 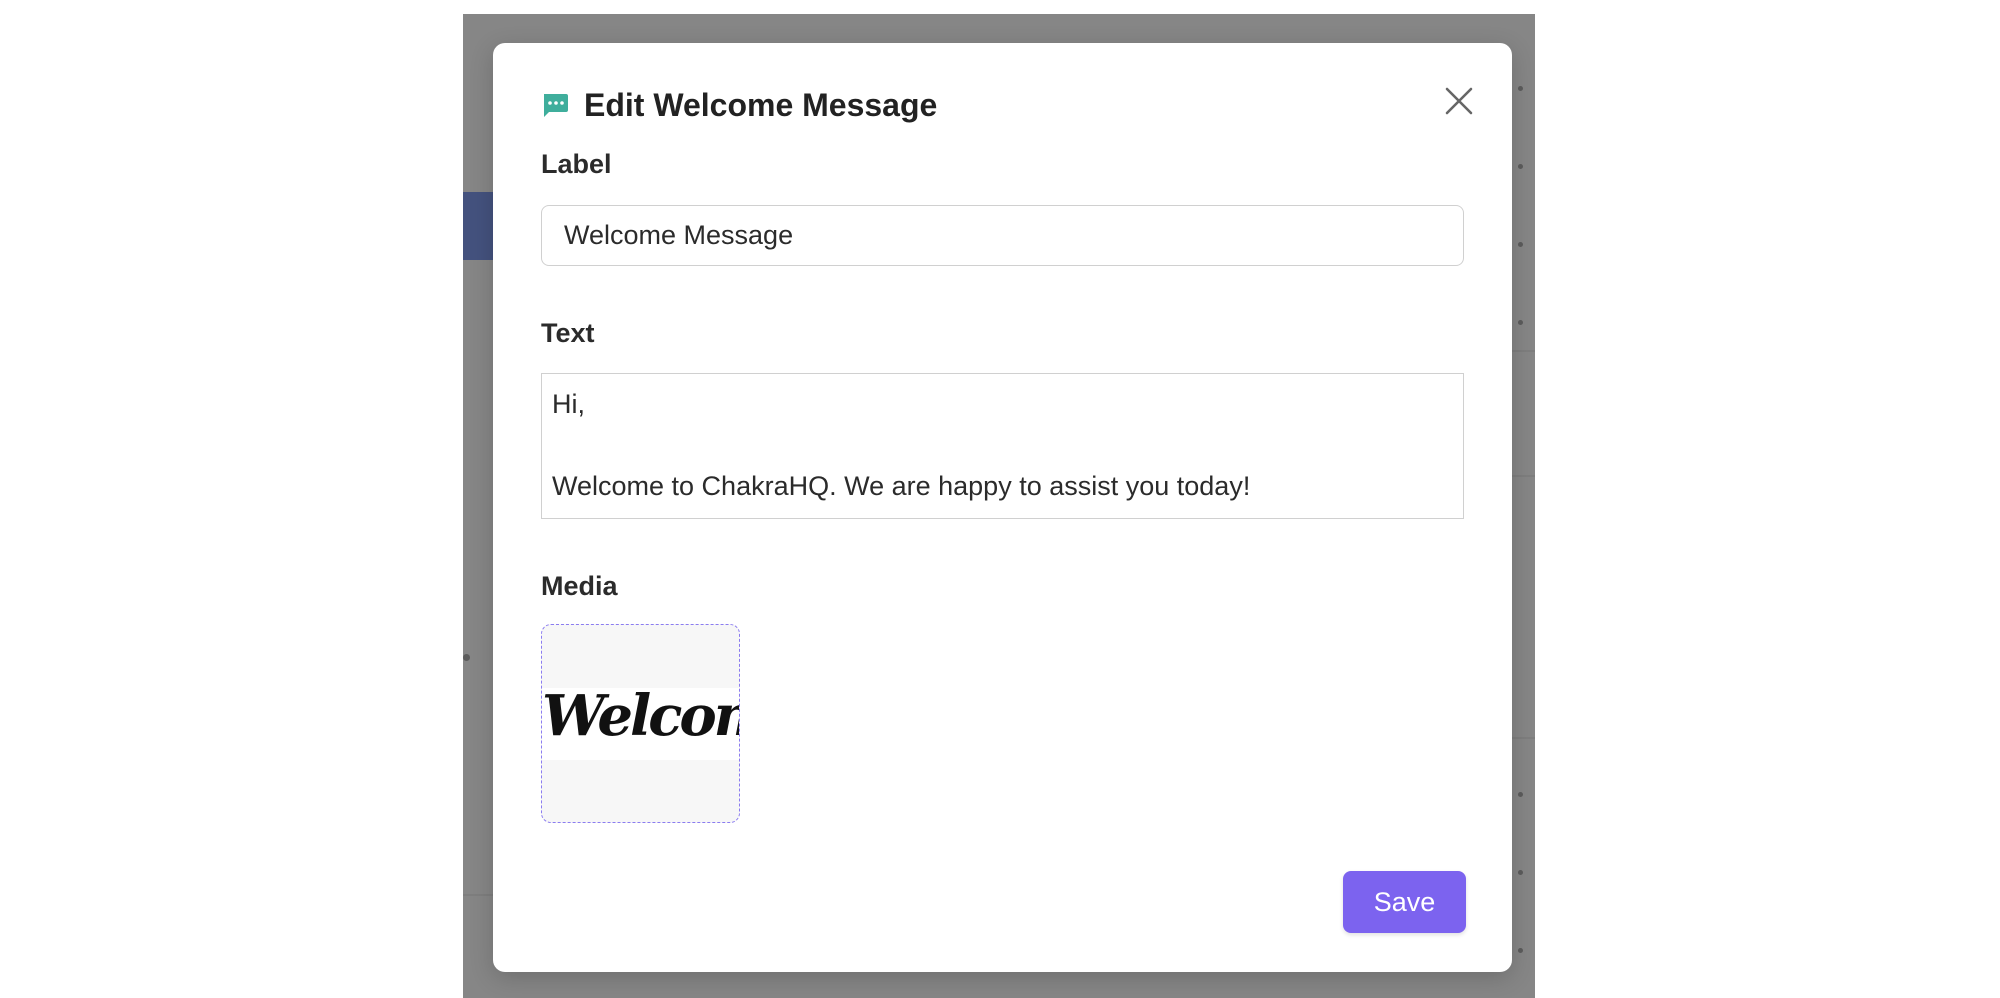 I want to click on text-line, so click(x=1002, y=445).